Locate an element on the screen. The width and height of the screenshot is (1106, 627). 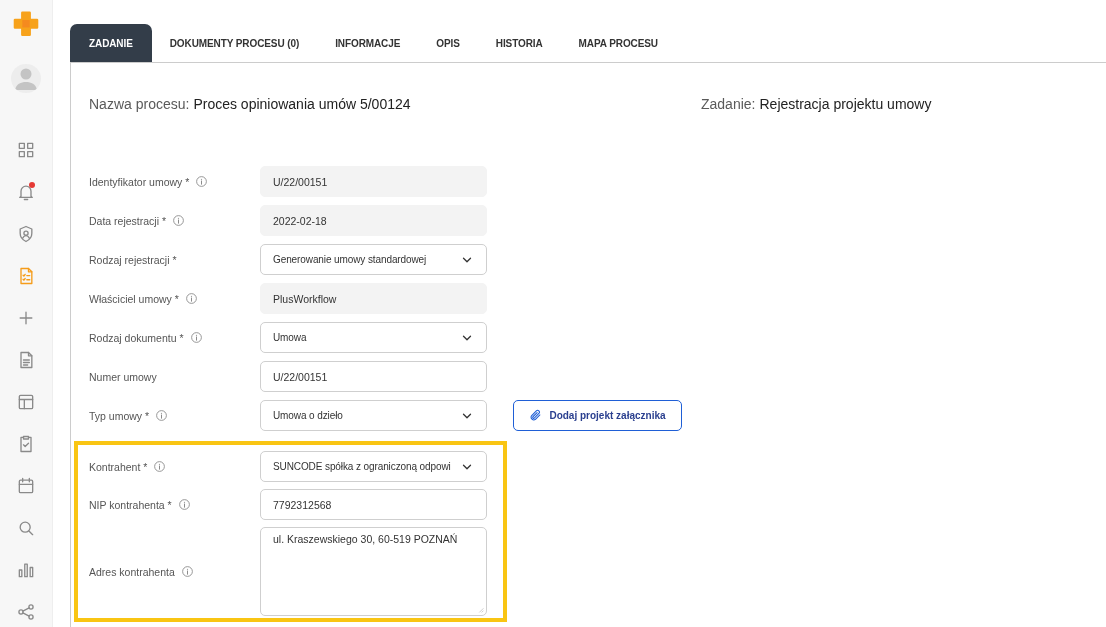
input-field: U/22/00151 is located at coordinates (373, 376).